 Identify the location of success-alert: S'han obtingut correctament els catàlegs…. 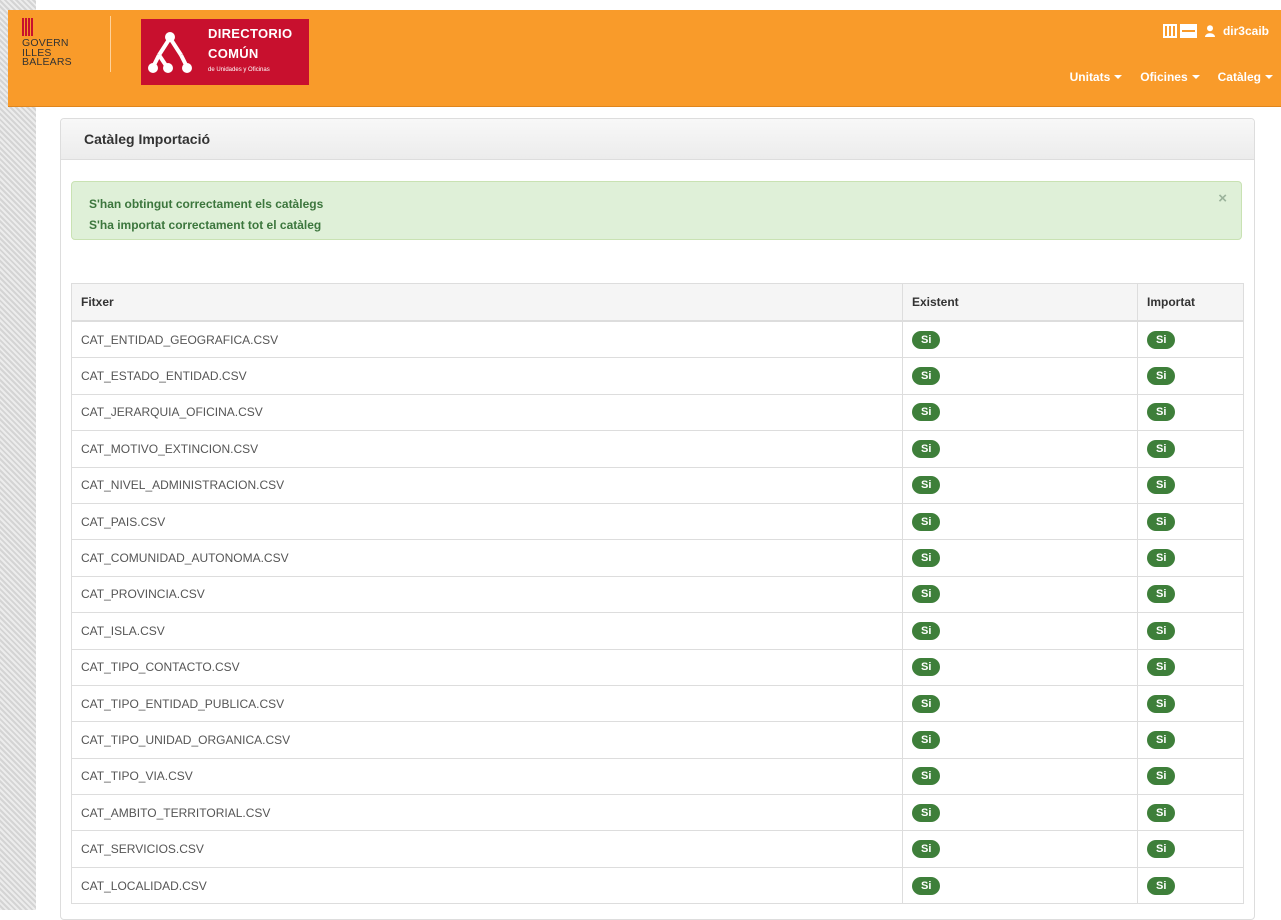
(656, 210).